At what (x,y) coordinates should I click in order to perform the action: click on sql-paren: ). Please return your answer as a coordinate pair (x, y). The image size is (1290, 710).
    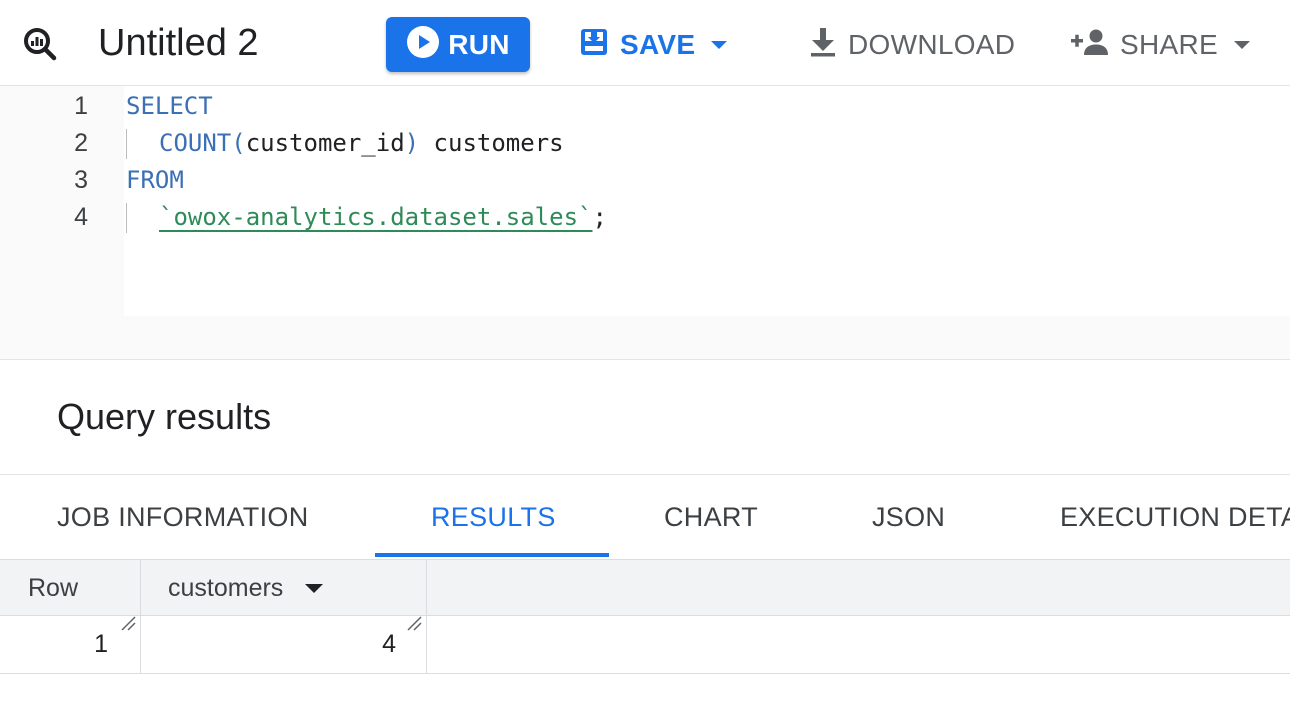
    Looking at the image, I should click on (412, 143).